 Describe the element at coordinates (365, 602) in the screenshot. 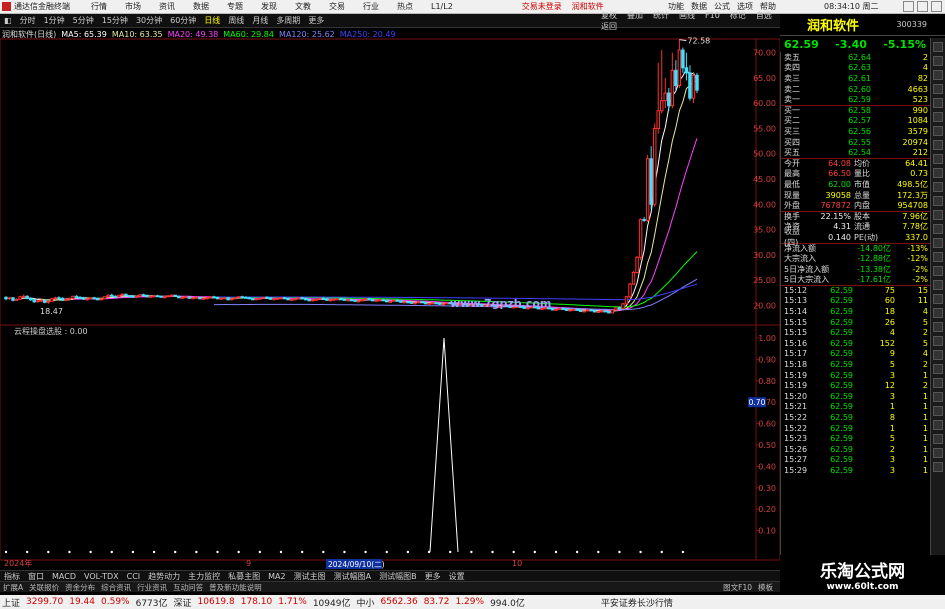

I see `zx-label: 中小` at that location.